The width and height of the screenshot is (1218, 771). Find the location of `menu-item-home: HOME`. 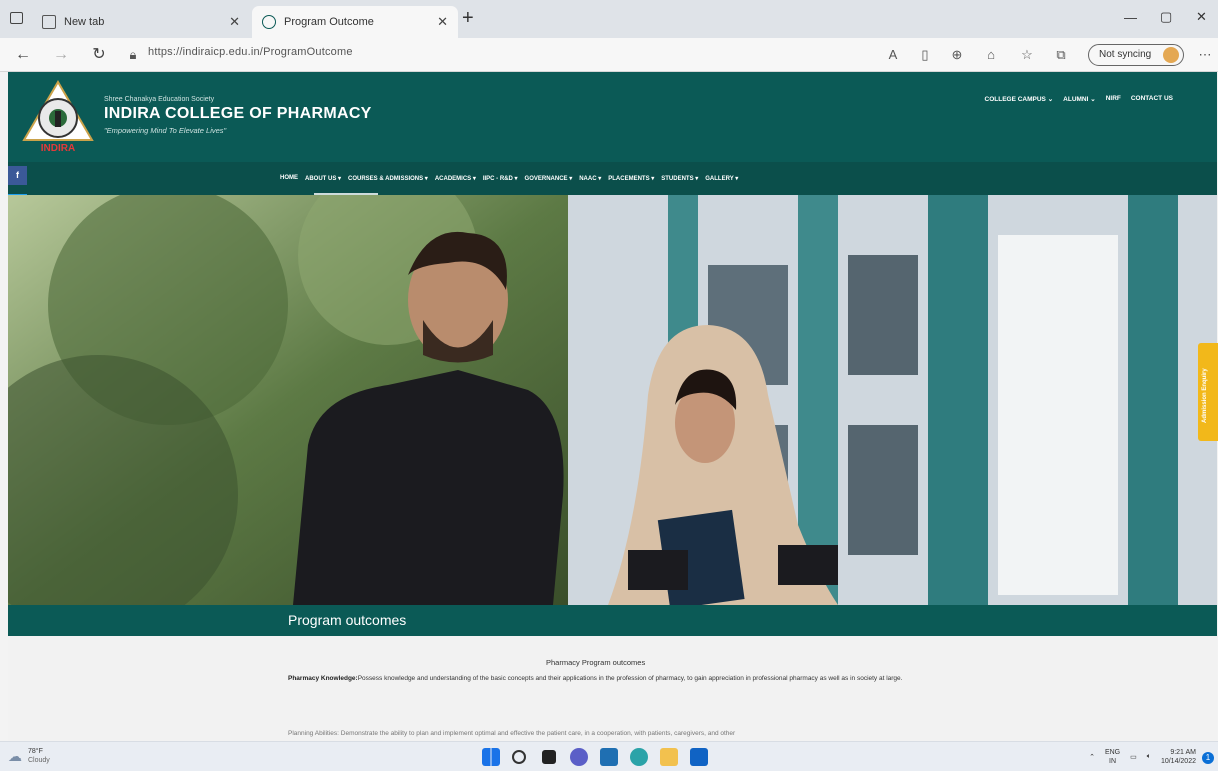

menu-item-home: HOME is located at coordinates (289, 178).